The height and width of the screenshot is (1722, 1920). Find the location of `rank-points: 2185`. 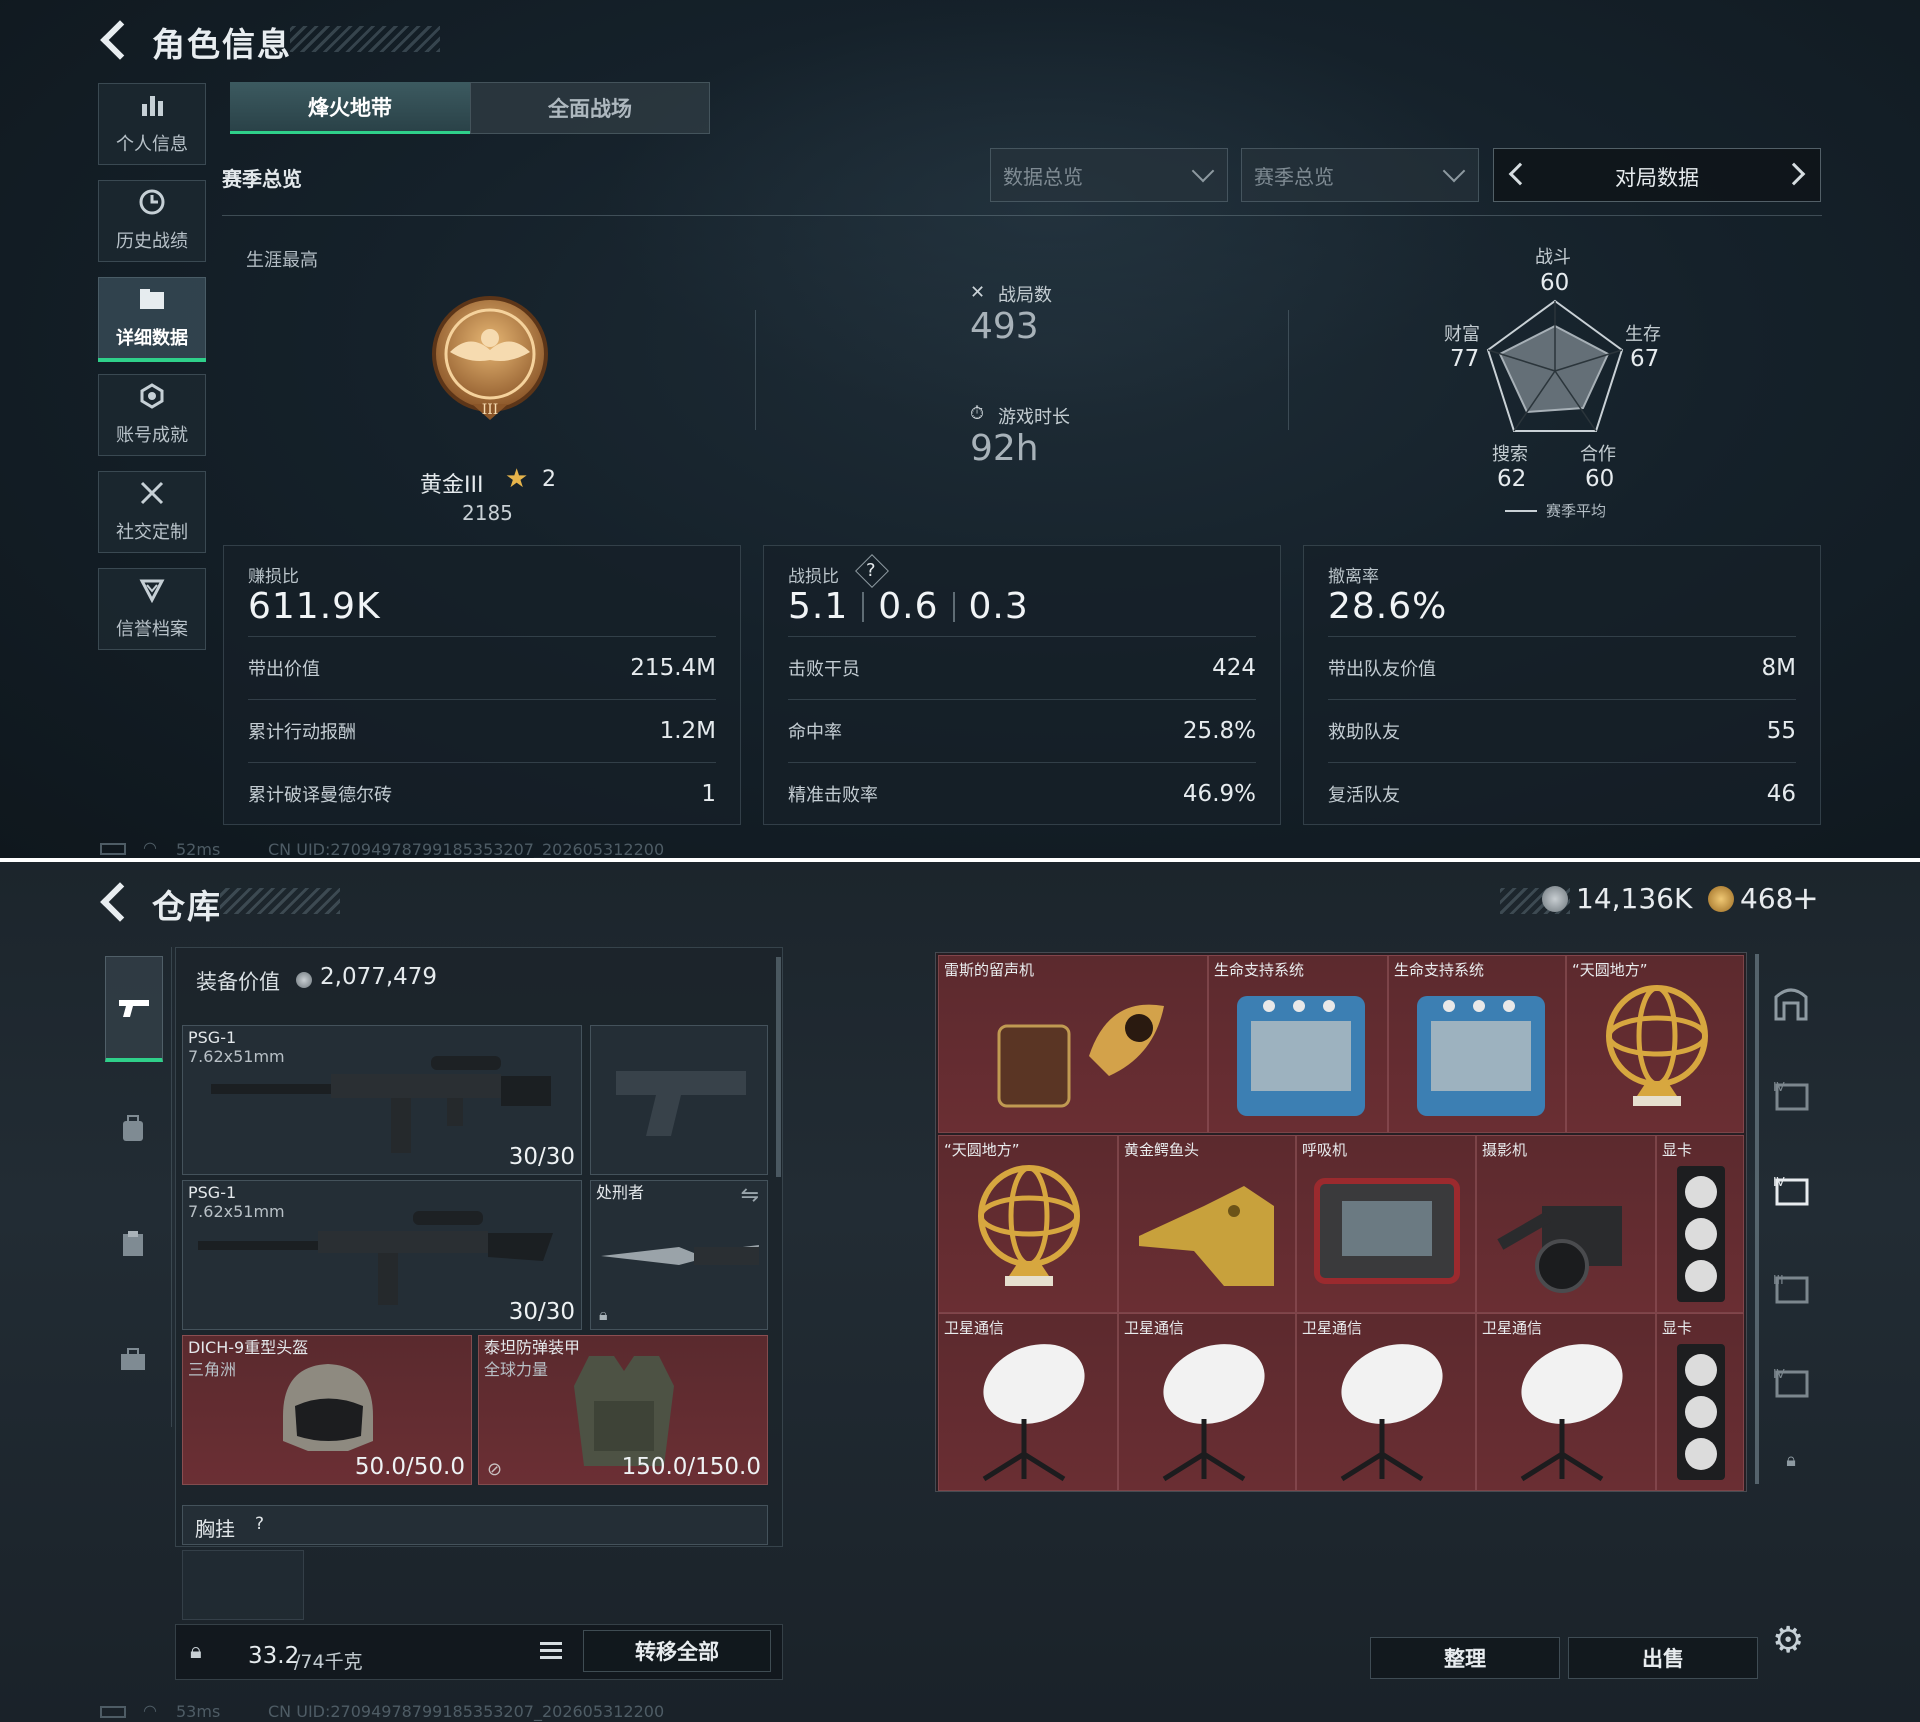

rank-points: 2185 is located at coordinates (487, 513).